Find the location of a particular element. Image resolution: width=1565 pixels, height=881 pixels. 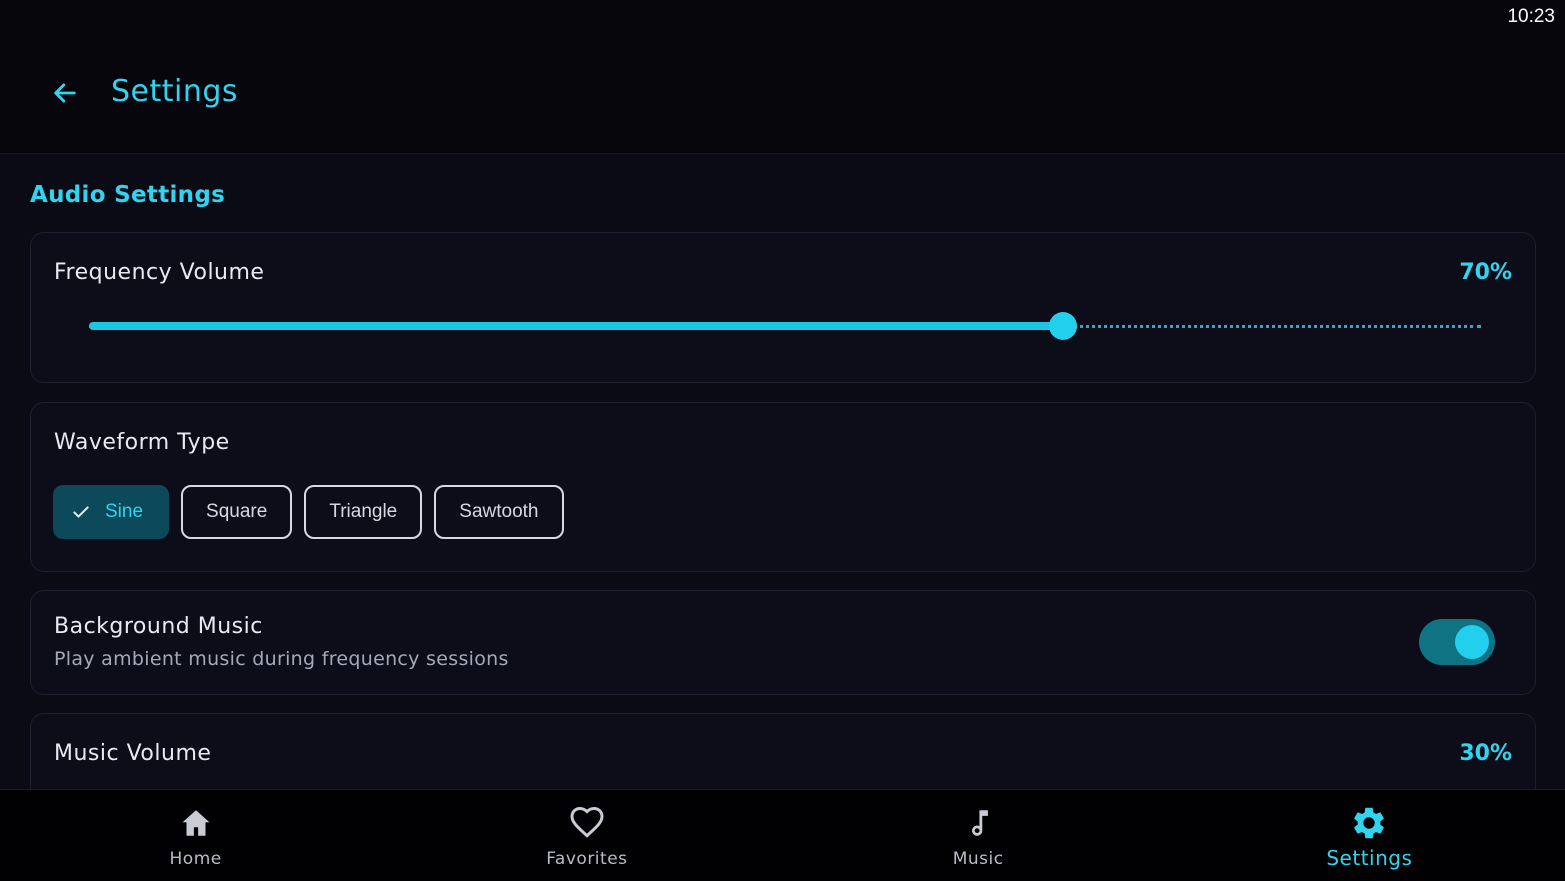

chip-label: Square is located at coordinates (237, 511).